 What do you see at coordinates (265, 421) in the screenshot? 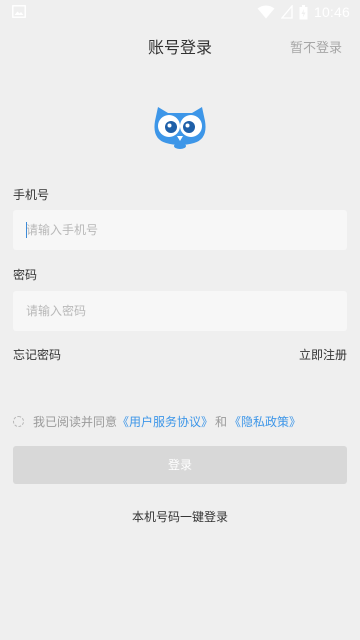
I see `privacy-policy-link: 《隐私政策》` at bounding box center [265, 421].